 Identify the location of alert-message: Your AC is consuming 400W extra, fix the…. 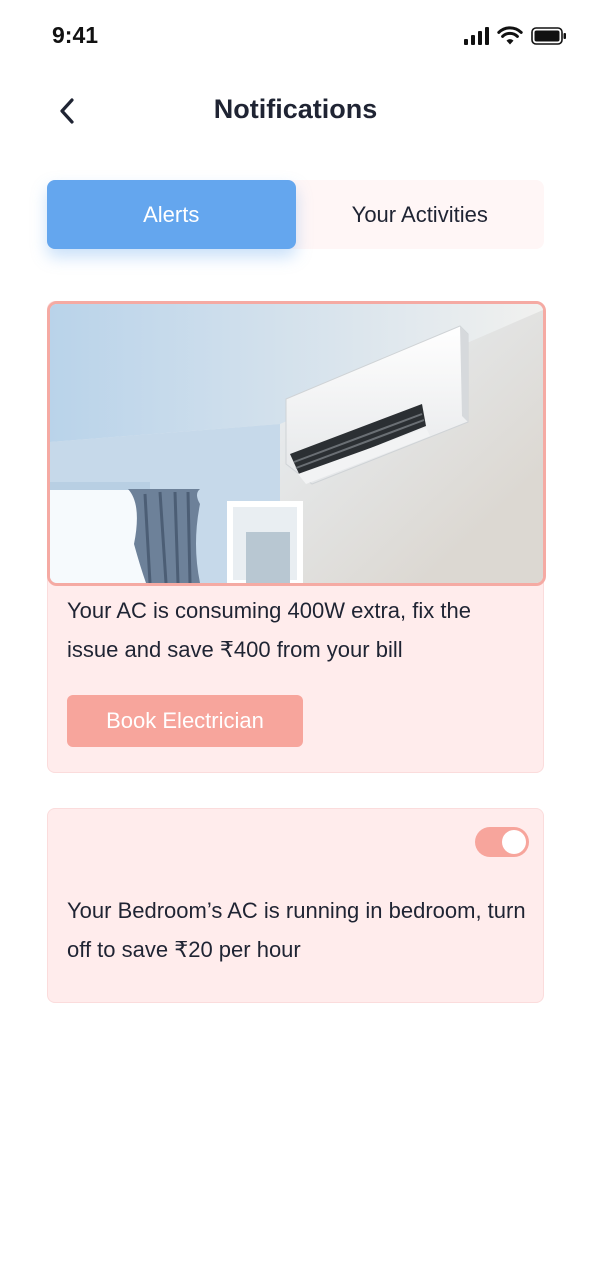
(269, 630).